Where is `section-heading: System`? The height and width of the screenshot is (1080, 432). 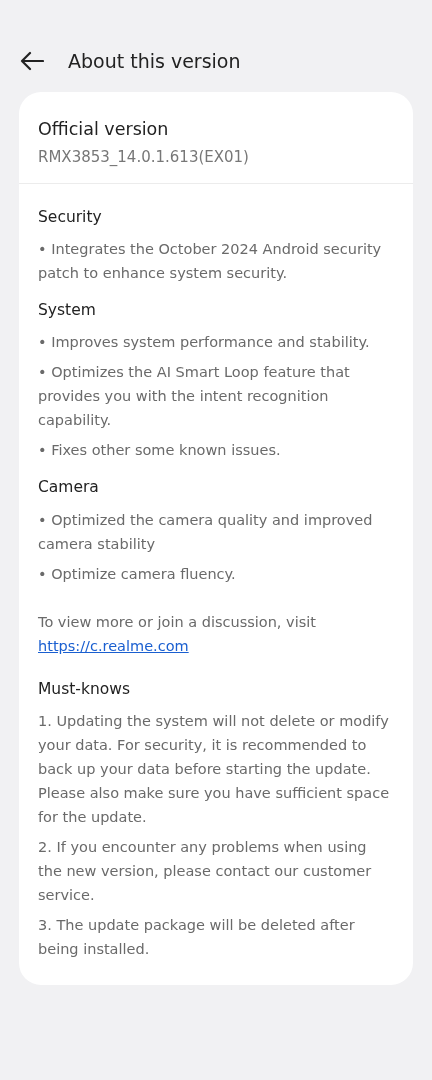 section-heading: System is located at coordinates (67, 310).